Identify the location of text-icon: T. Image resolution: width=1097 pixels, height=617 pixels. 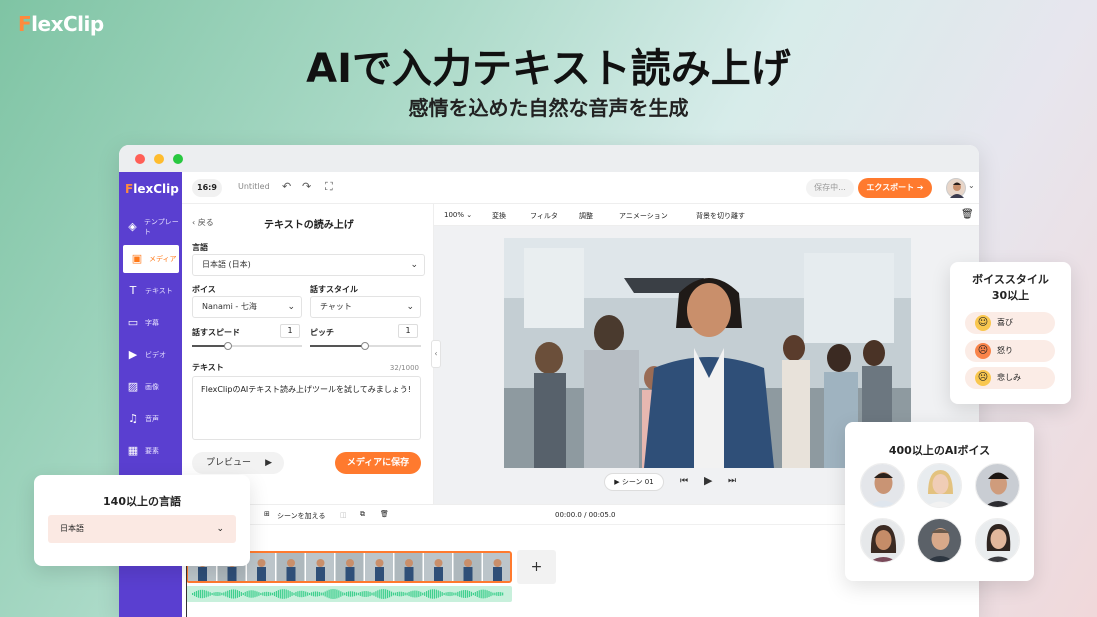
(133, 290).